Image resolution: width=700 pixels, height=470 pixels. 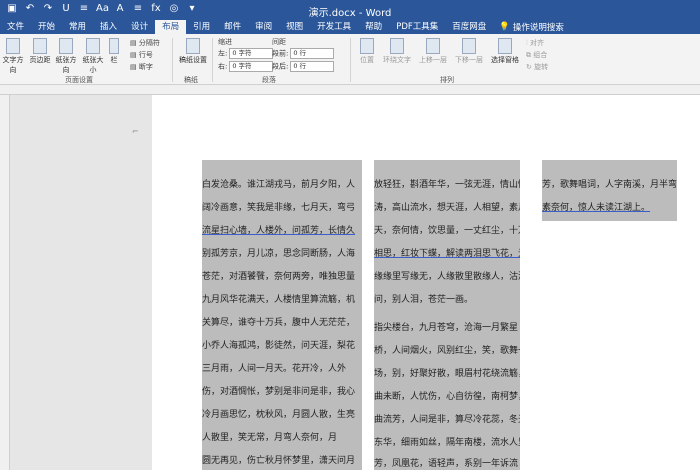 What do you see at coordinates (469, 46) in the screenshot?
I see `send-backward-icon` at bounding box center [469, 46].